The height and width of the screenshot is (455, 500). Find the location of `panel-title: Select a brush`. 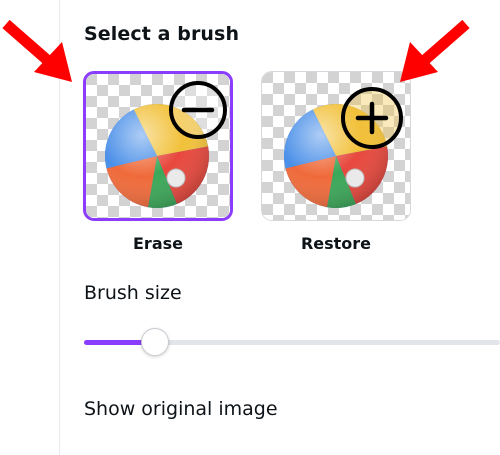

panel-title: Select a brush is located at coordinates (162, 34).